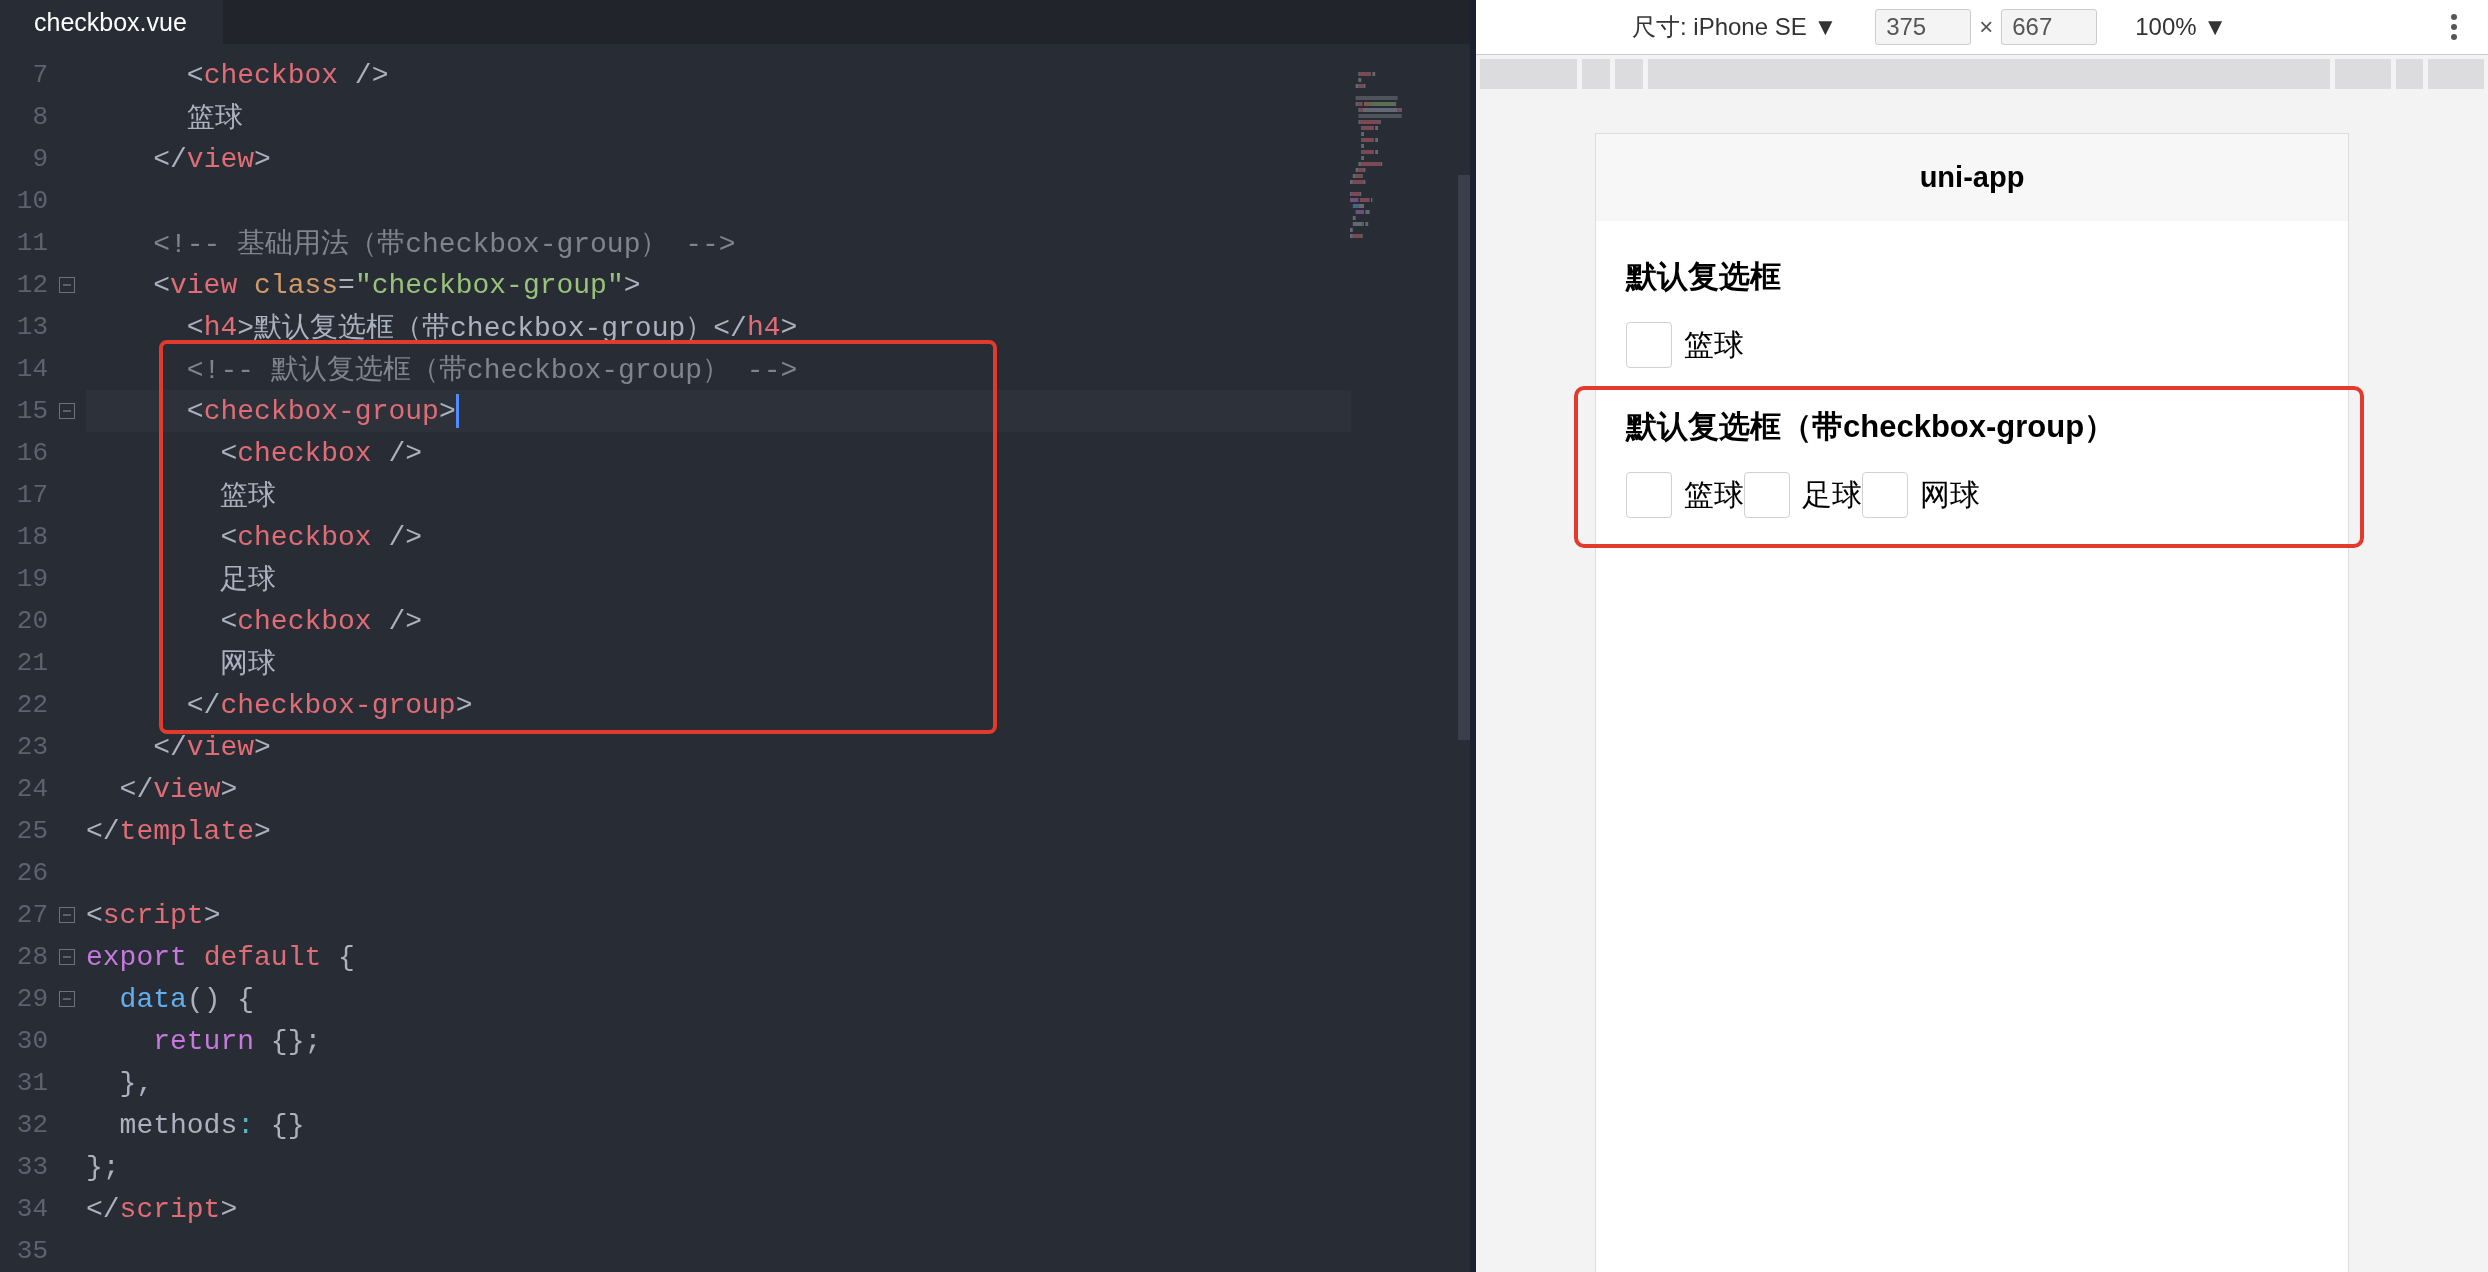 This screenshot has height=1272, width=2488. I want to click on line-number: 34, so click(31, 1209).